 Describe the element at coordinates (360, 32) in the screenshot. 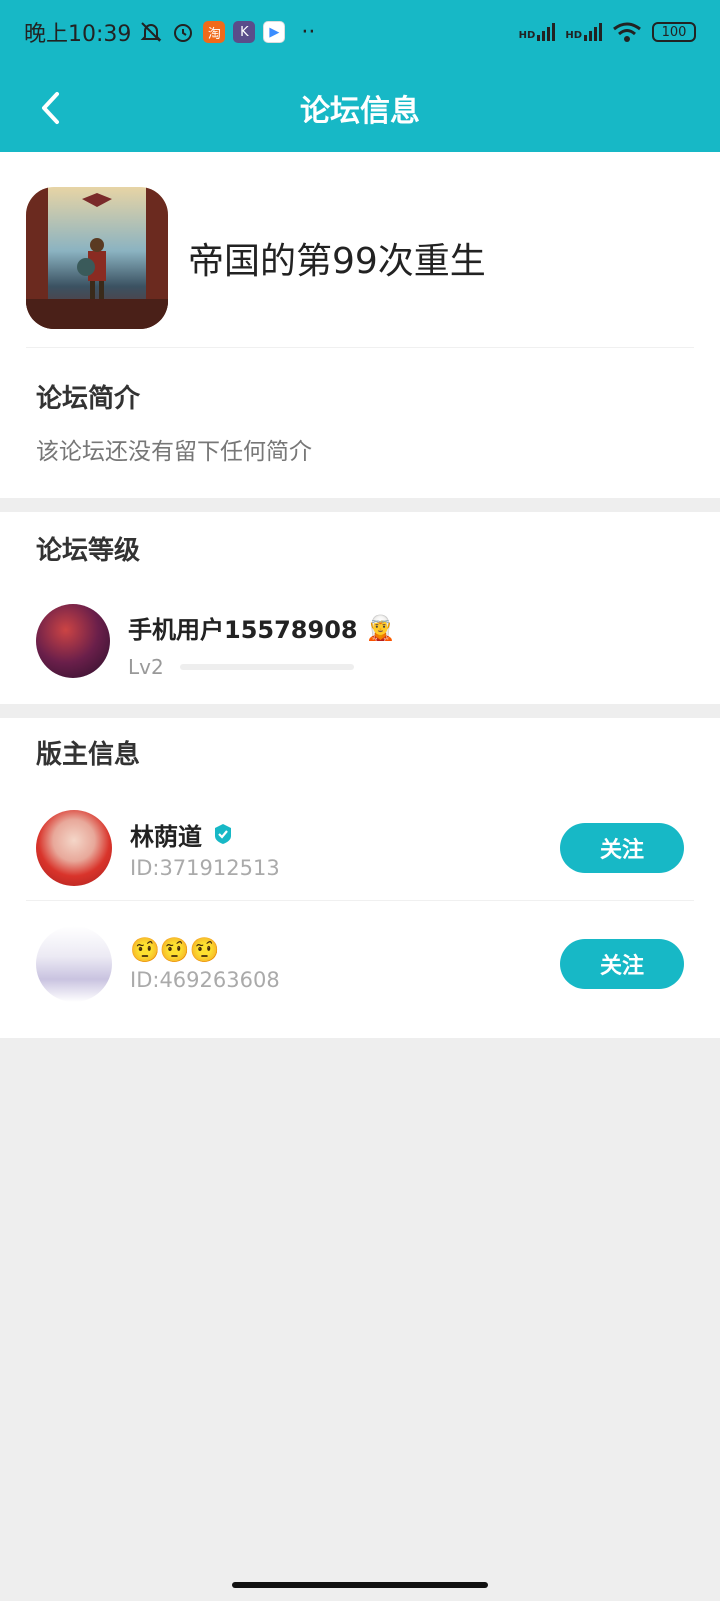

I see `status-bar: 晚上10:39 淘 K ▶ ·· HD HD 100` at that location.